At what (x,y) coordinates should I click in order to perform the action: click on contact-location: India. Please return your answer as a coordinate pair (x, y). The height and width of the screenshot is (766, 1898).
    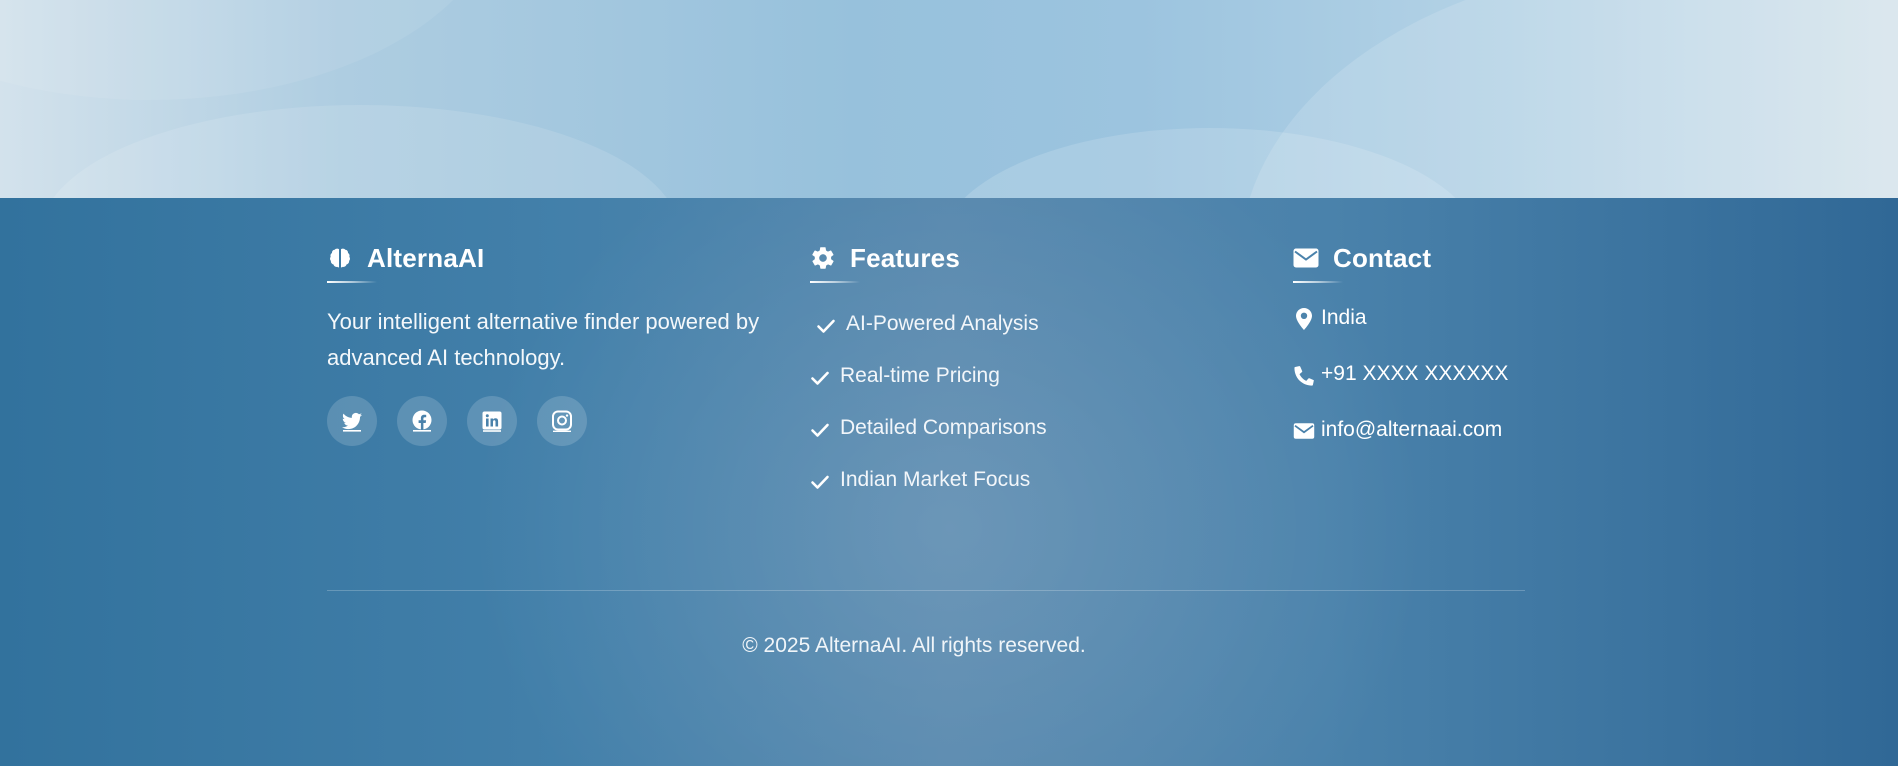
    Looking at the image, I should click on (1400, 334).